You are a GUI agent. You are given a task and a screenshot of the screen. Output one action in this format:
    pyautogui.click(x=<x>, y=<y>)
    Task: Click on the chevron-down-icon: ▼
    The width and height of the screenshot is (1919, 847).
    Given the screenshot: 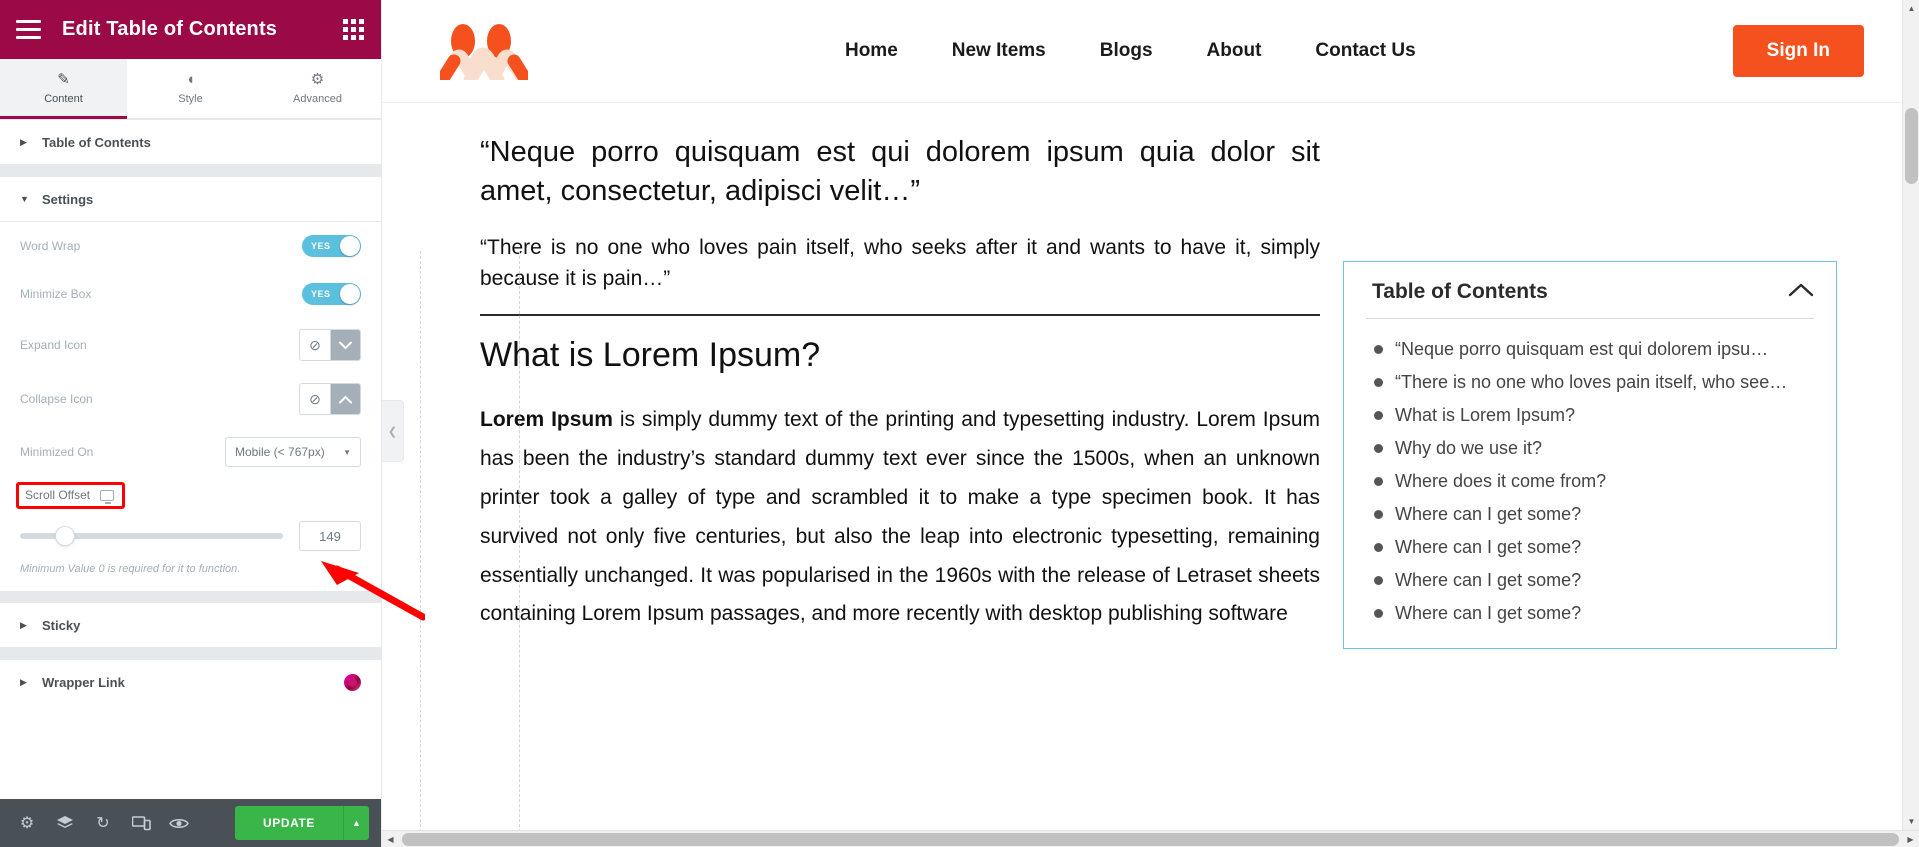 What is the action you would take?
    pyautogui.click(x=24, y=199)
    